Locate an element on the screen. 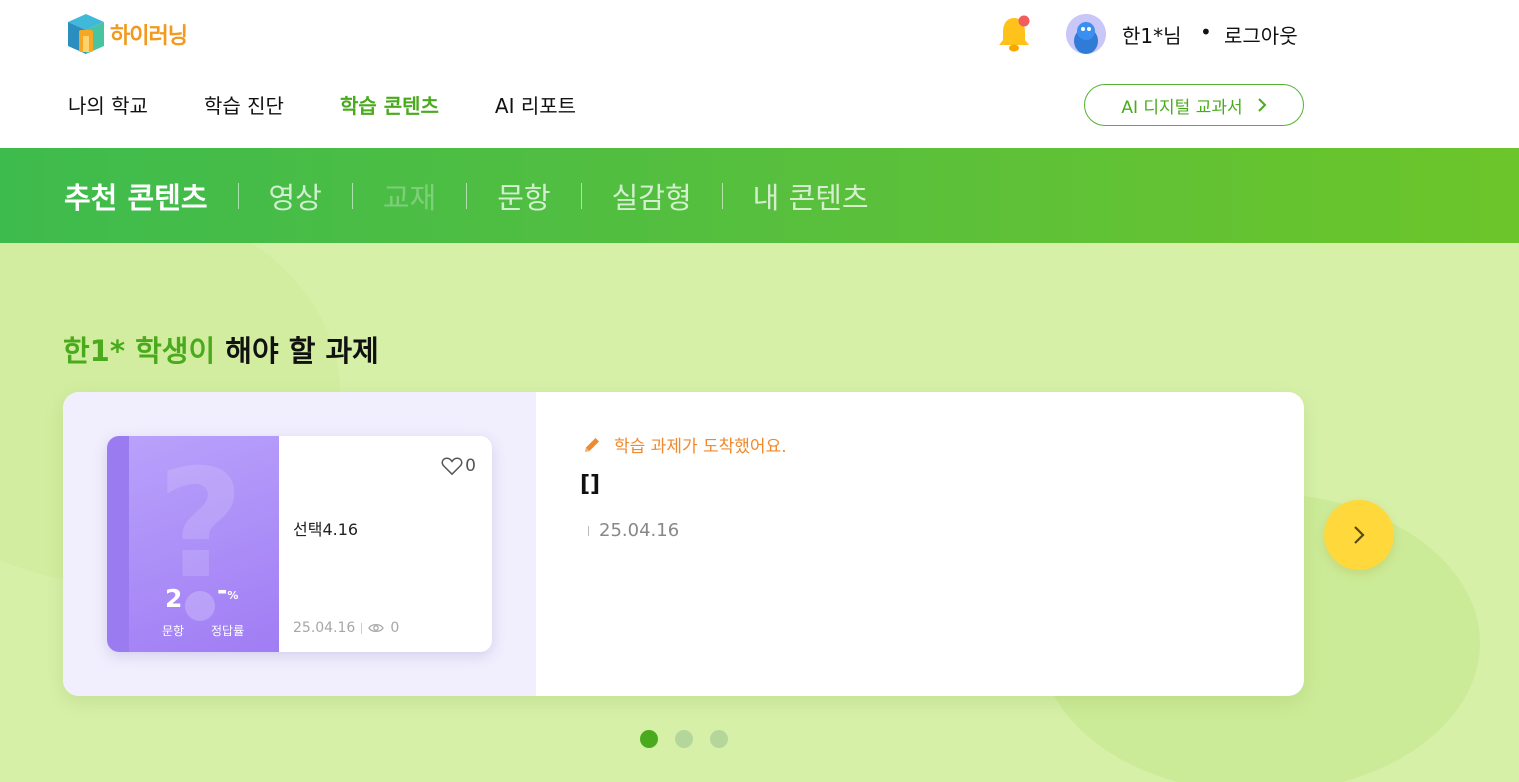 The width and height of the screenshot is (1519, 782). cover-decoration is located at coordinates (200, 606).